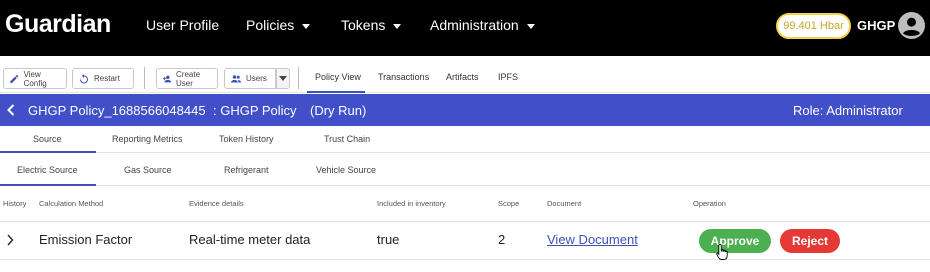 This screenshot has height=272, width=930. Describe the element at coordinates (813, 26) in the screenshot. I see `balance-badge: 99.401 Hbar` at that location.